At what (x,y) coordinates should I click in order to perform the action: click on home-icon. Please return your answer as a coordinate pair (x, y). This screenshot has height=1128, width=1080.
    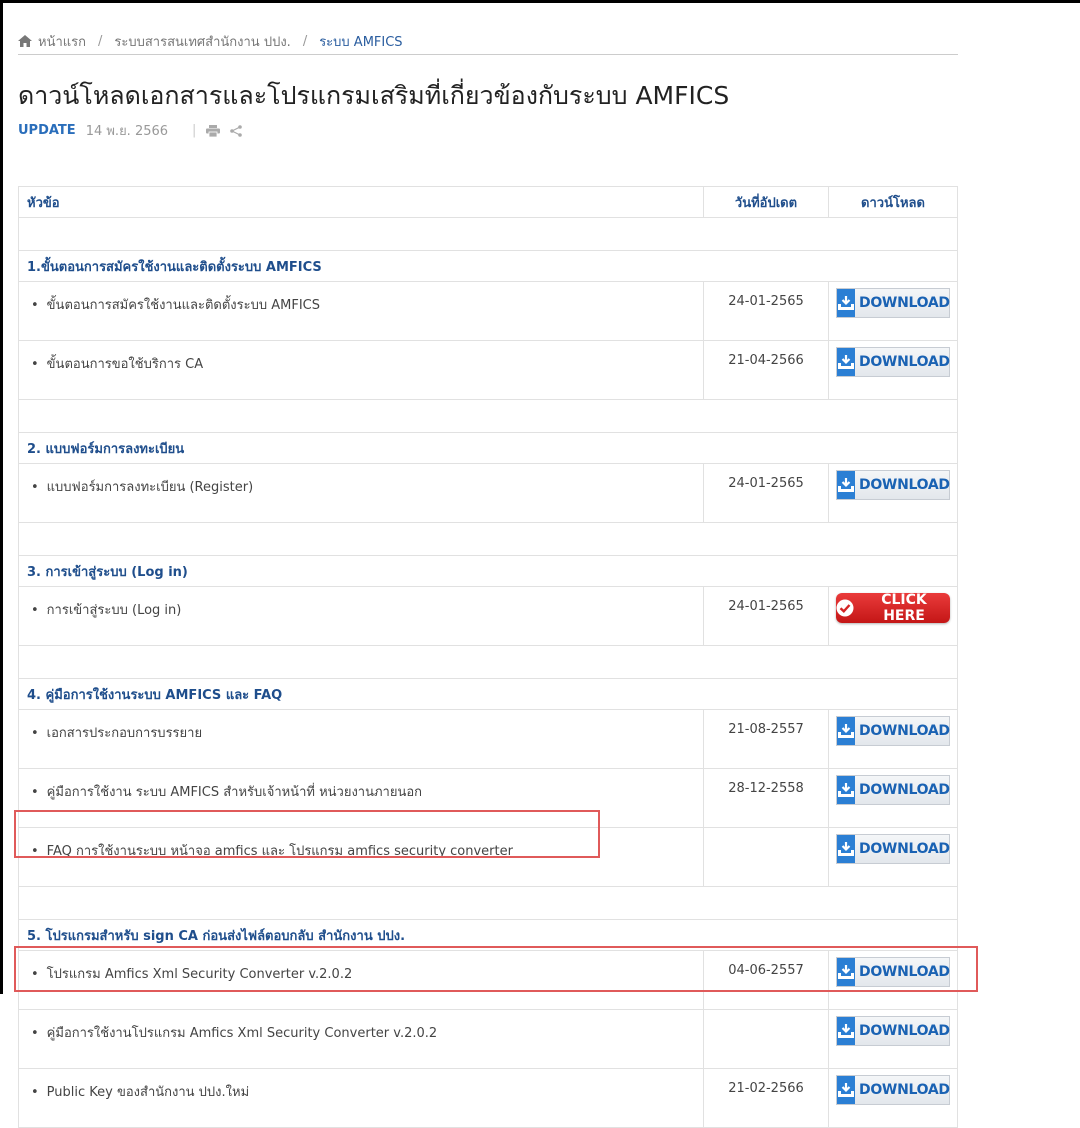
    Looking at the image, I should click on (25, 41).